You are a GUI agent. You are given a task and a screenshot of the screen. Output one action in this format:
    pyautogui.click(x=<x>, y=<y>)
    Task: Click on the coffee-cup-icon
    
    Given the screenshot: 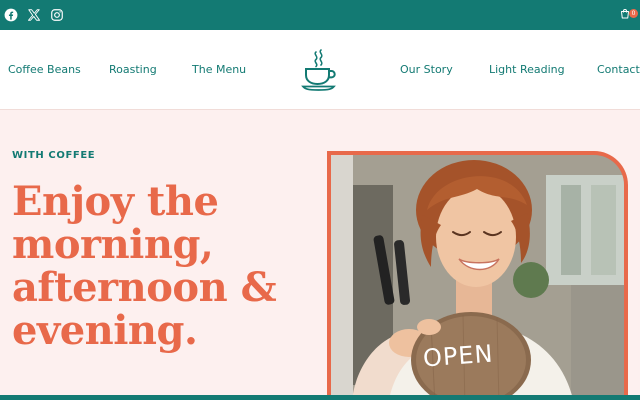 What is the action you would take?
    pyautogui.click(x=319, y=70)
    